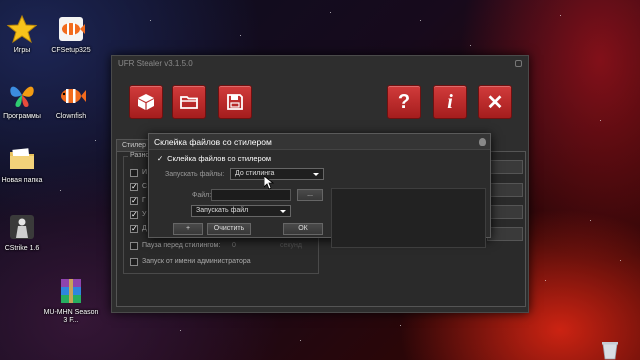 This screenshot has width=640, height=360. What do you see at coordinates (145, 186) in the screenshot?
I see `option-label-2: С` at bounding box center [145, 186].